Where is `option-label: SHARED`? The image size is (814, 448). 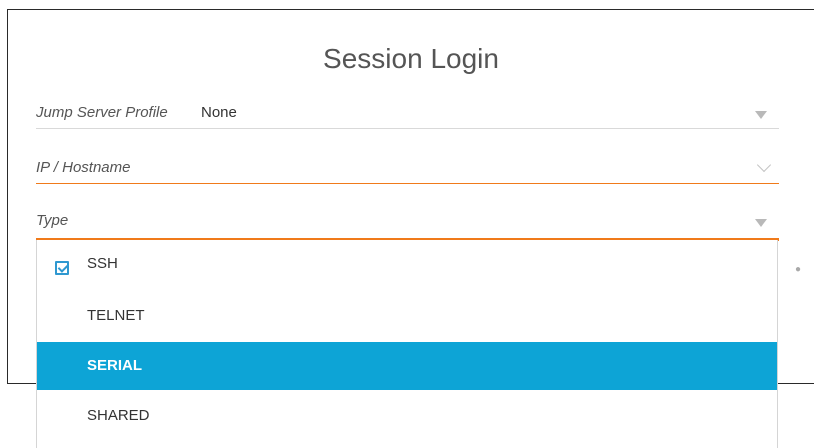 option-label: SHARED is located at coordinates (118, 415).